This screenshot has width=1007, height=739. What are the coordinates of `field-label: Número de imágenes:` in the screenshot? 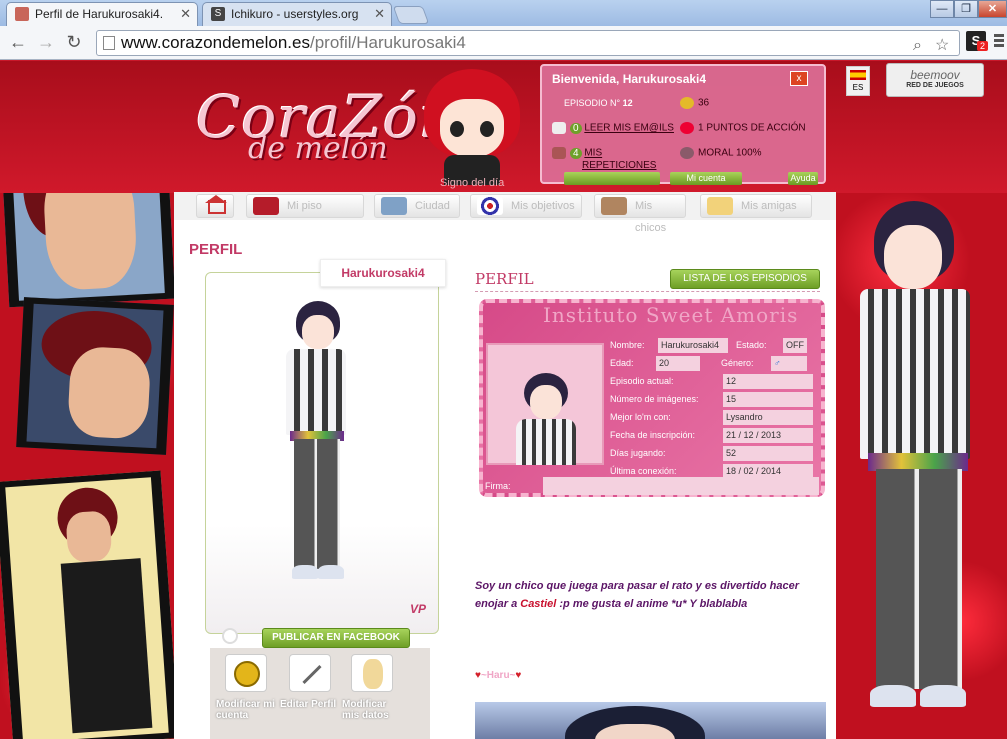 It's located at (654, 399).